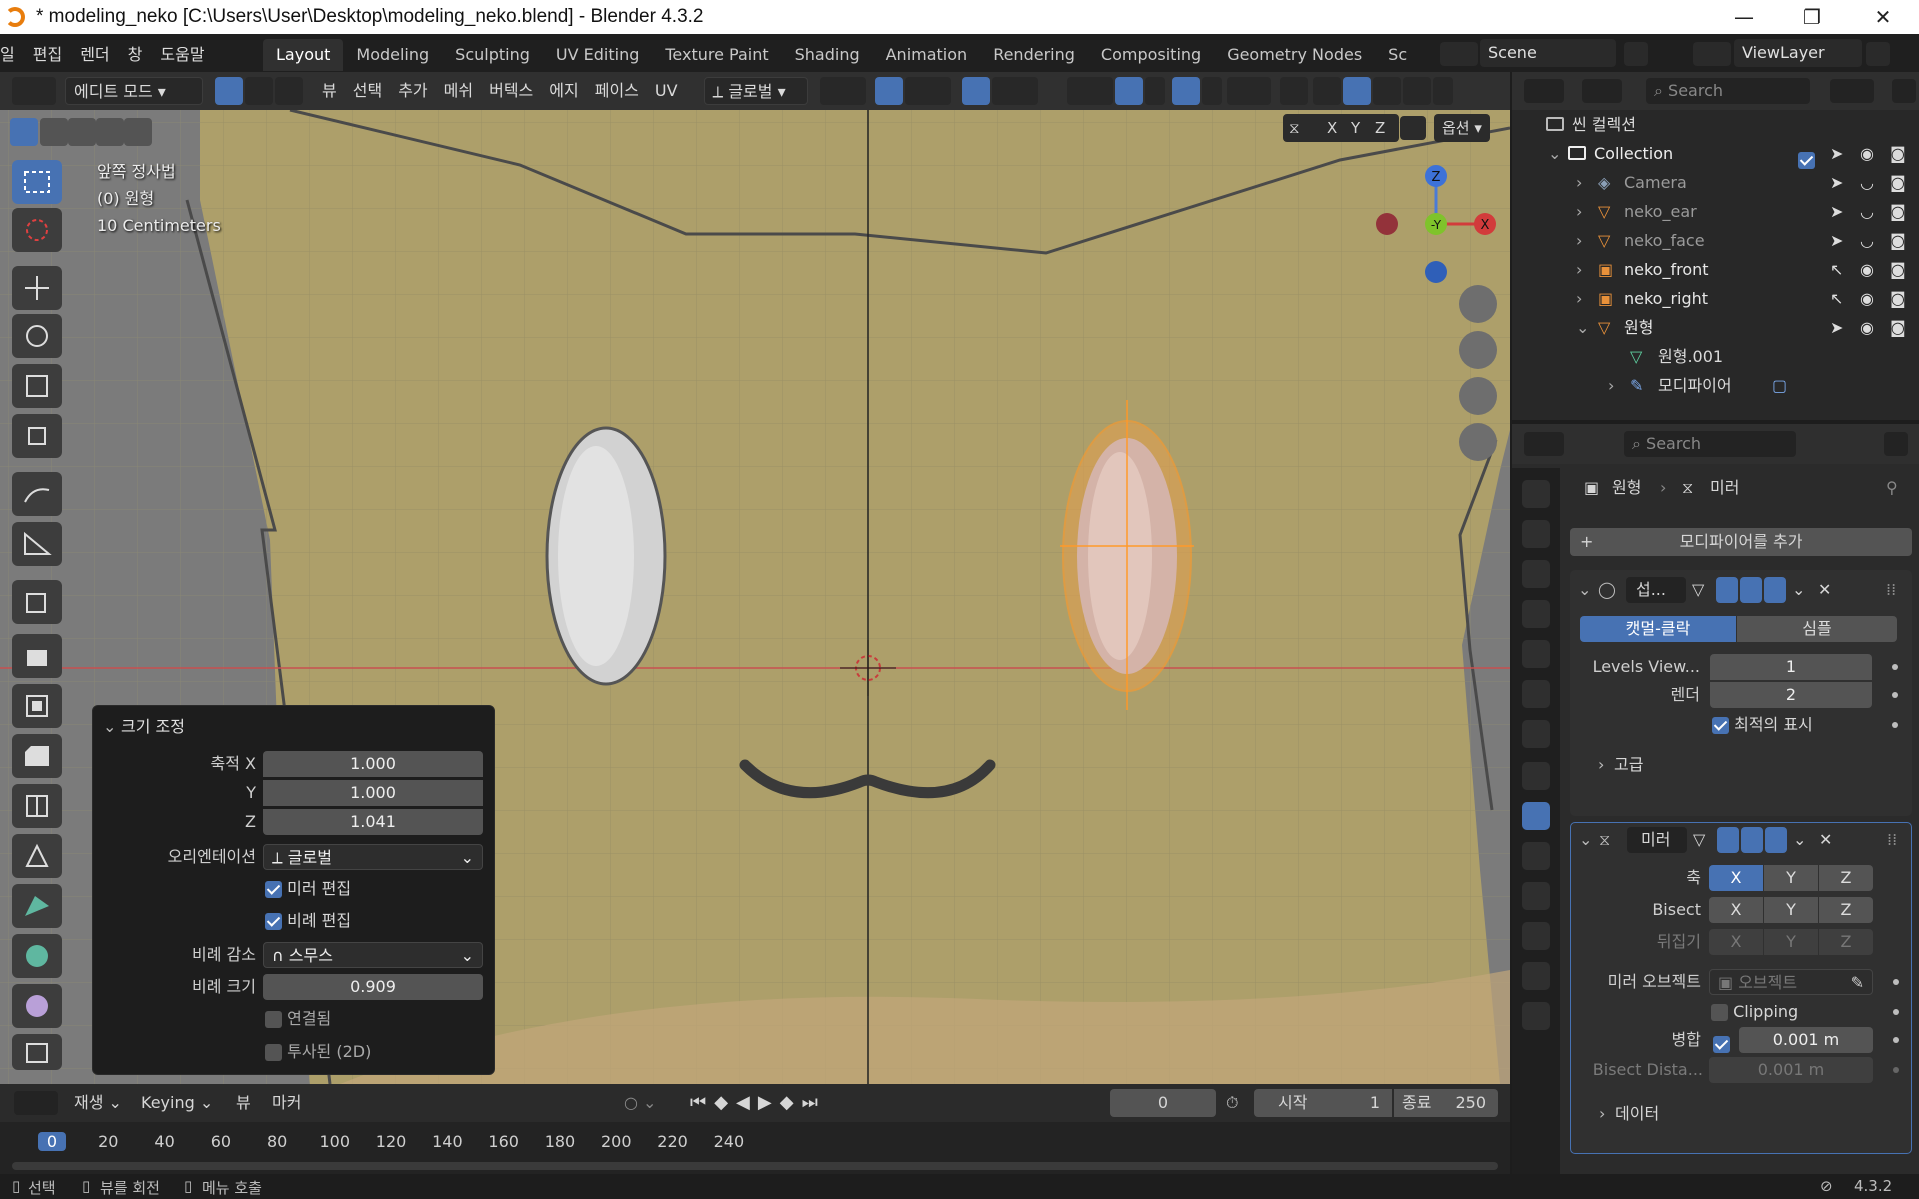 This screenshot has height=1199, width=1919. Describe the element at coordinates (1762, 725) in the screenshot. I see `optimal-display-checkbox: 최적의 표시` at that location.